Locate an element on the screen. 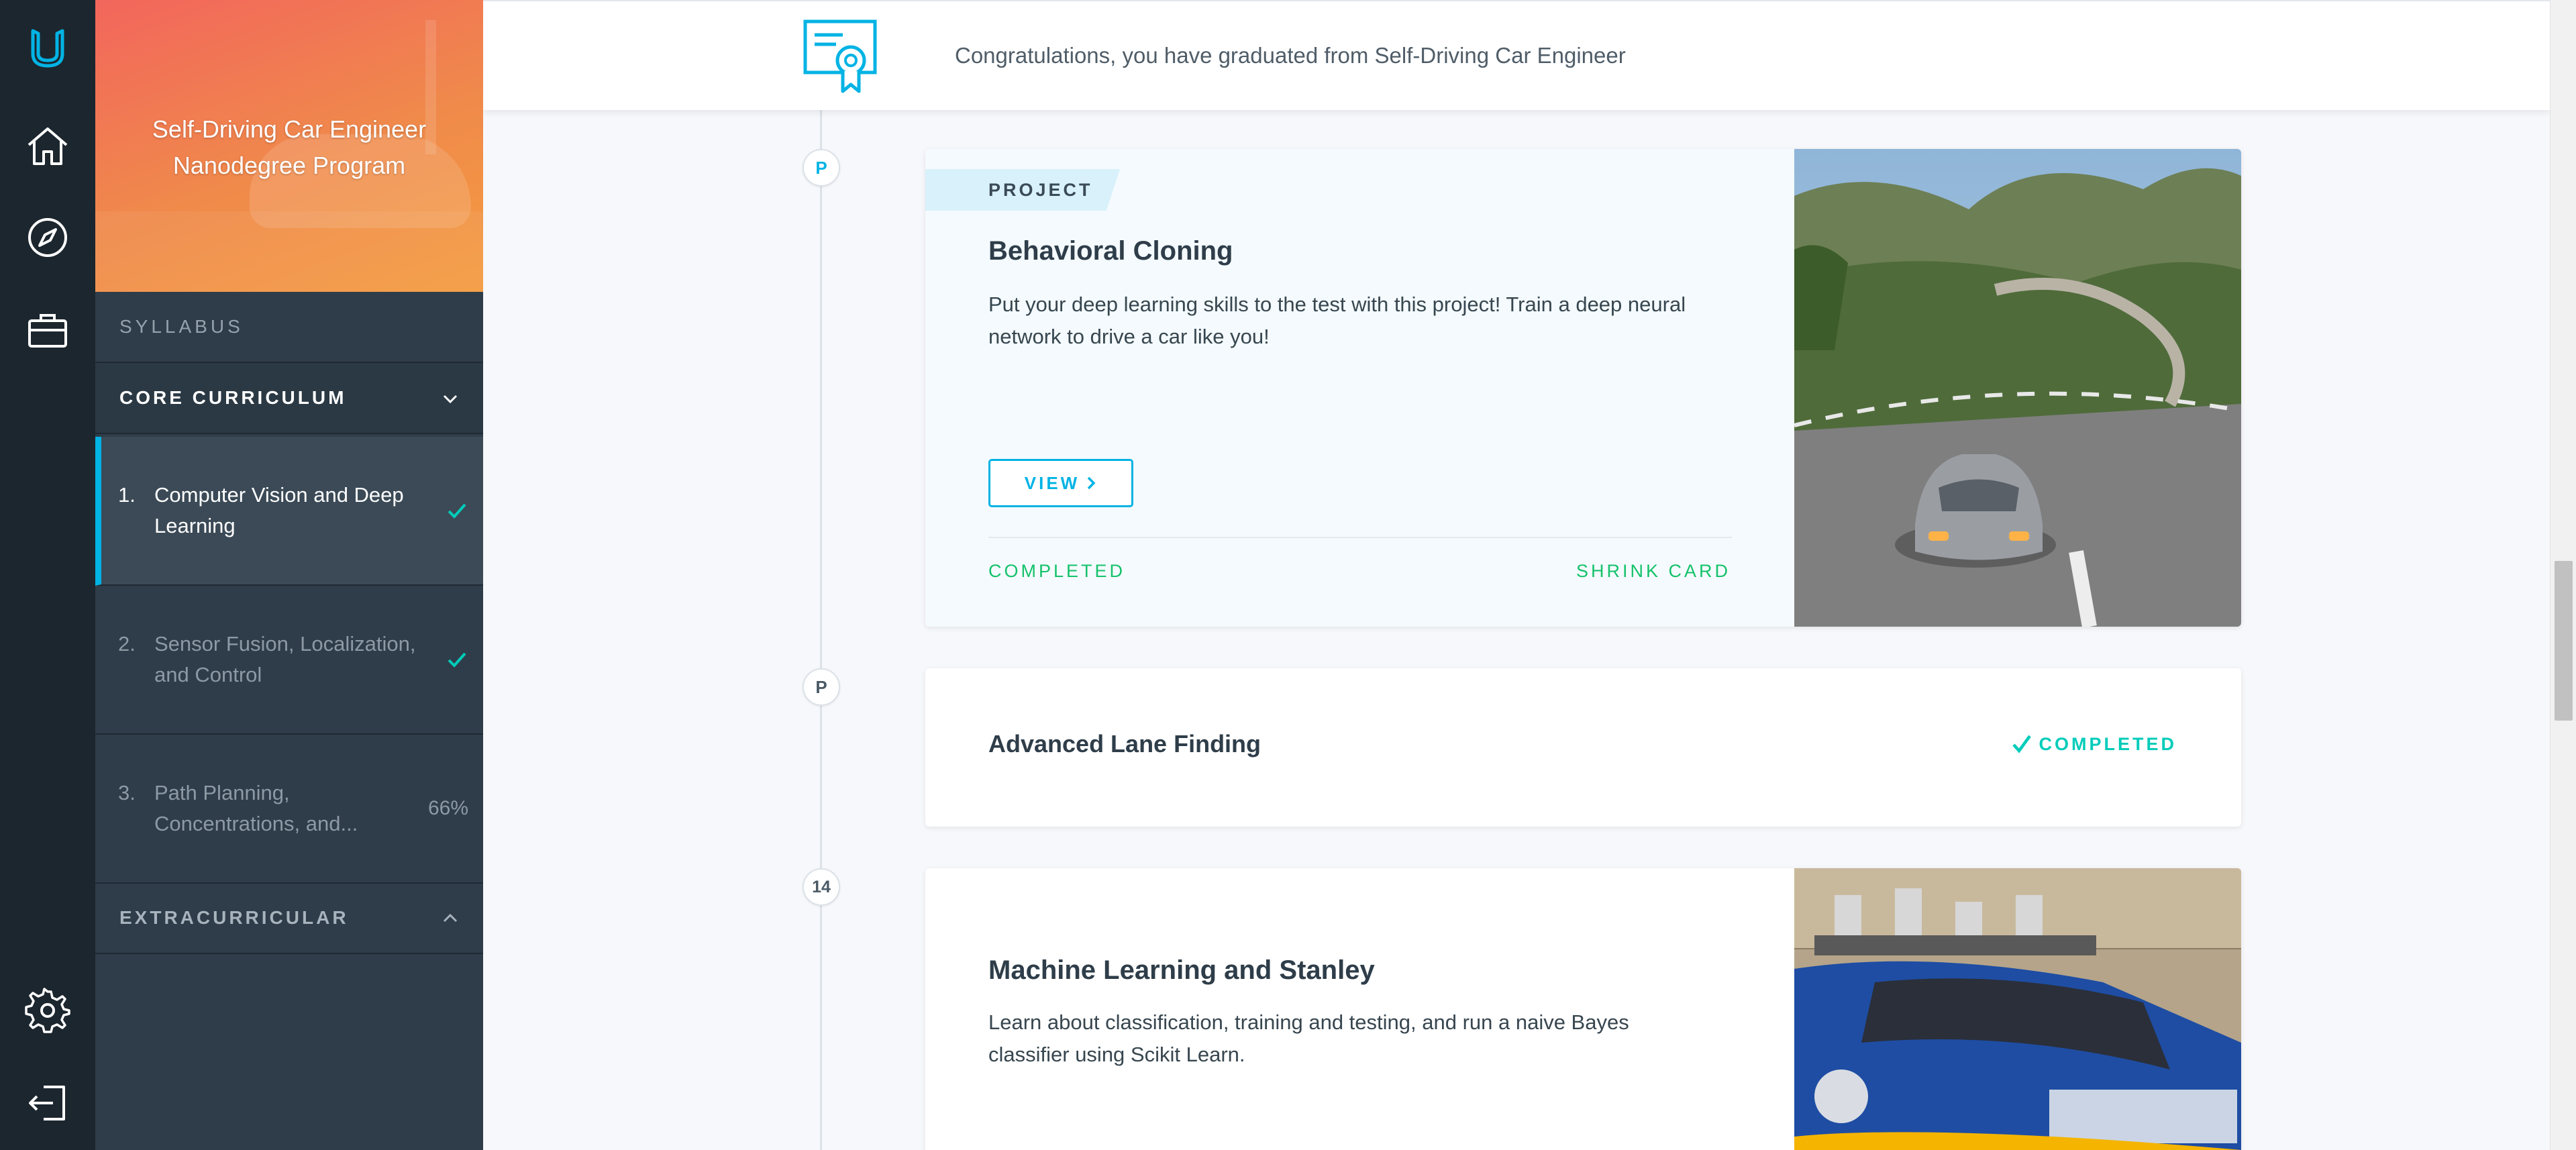  stanley-car-image is located at coordinates (2017, 1009).